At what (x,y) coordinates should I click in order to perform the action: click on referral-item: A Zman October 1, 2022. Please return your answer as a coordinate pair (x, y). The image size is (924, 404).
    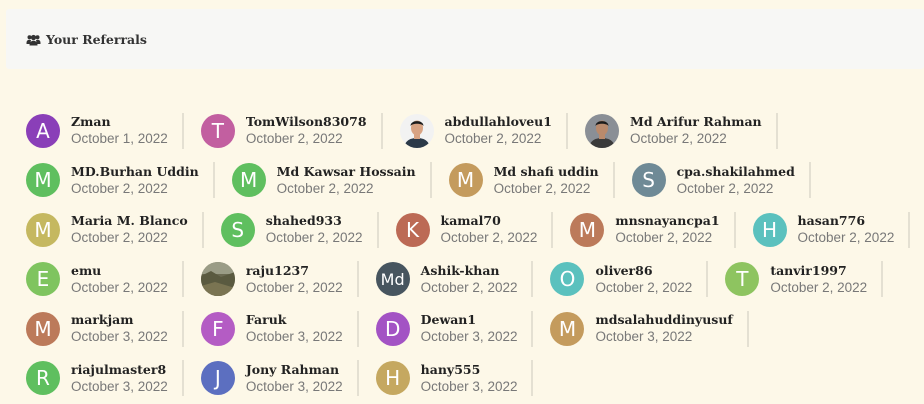
    Looking at the image, I should click on (105, 130).